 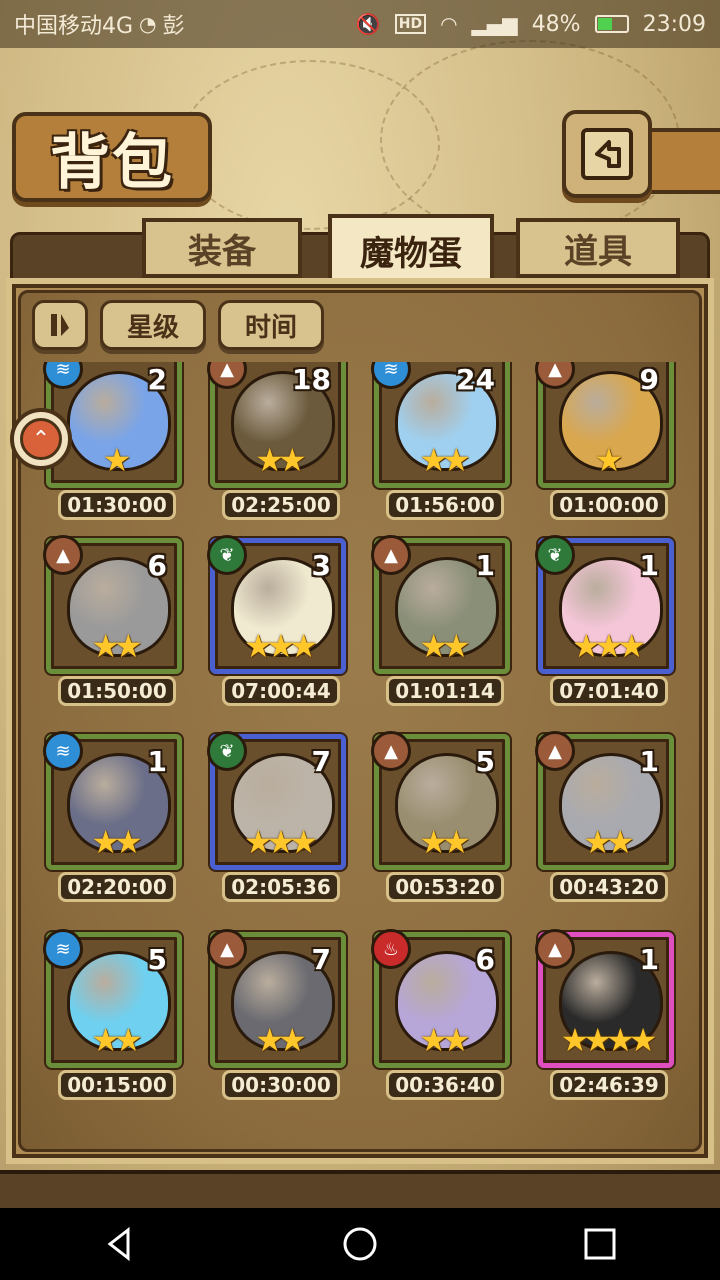 What do you see at coordinates (494, 24) in the screenshot?
I see `signal-icon: ▂▄▆` at bounding box center [494, 24].